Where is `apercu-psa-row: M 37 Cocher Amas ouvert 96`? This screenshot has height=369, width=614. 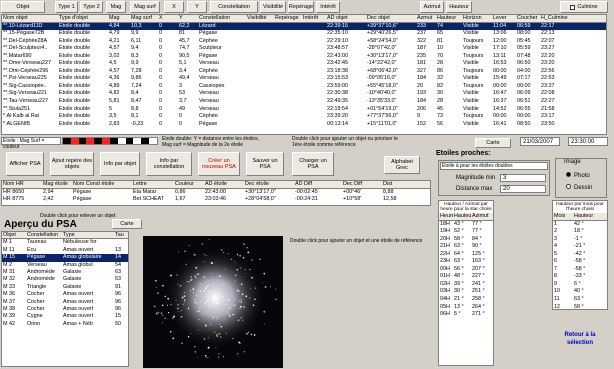
apercu-psa-row: M 37 Cocher Amas ouvert 96 is located at coordinates (65, 302).